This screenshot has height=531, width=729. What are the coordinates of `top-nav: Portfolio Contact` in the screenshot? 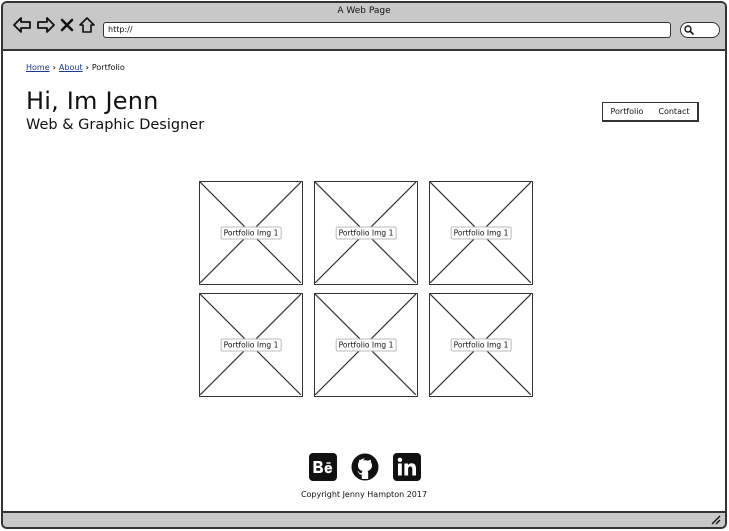 It's located at (650, 112).